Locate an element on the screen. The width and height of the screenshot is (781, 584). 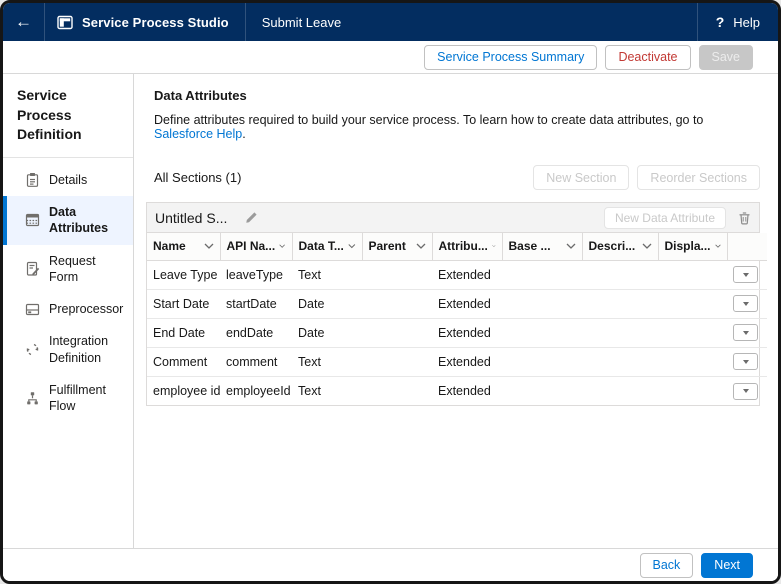
sidebar-item-request-form: Request Form is located at coordinates (68, 269).